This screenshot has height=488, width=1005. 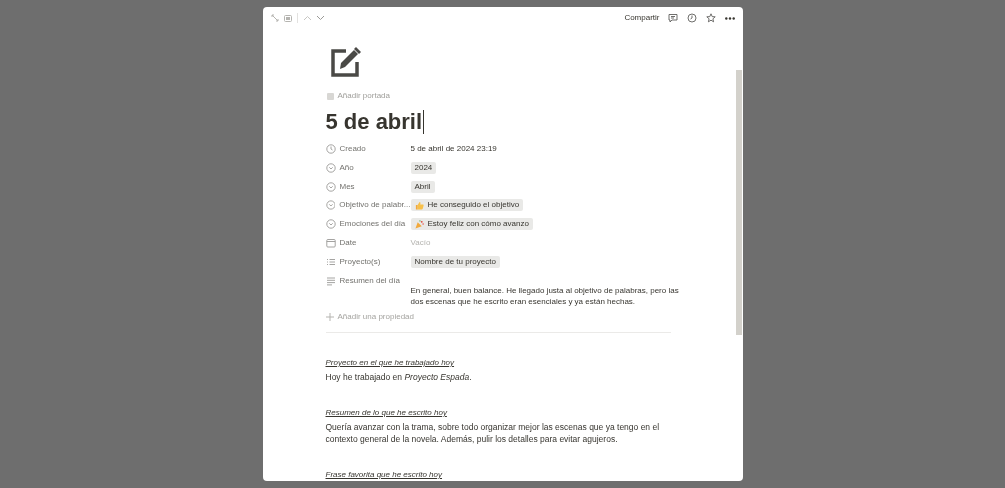 What do you see at coordinates (372, 224) in the screenshot?
I see `property-label: Emociones del día` at bounding box center [372, 224].